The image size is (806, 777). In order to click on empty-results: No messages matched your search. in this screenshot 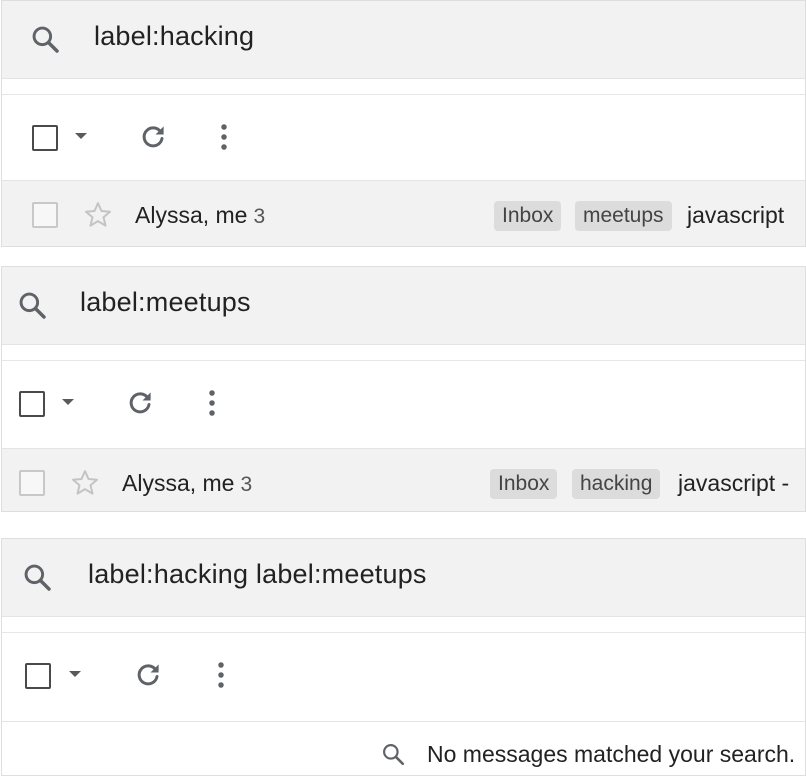, I will do `click(403, 748)`.